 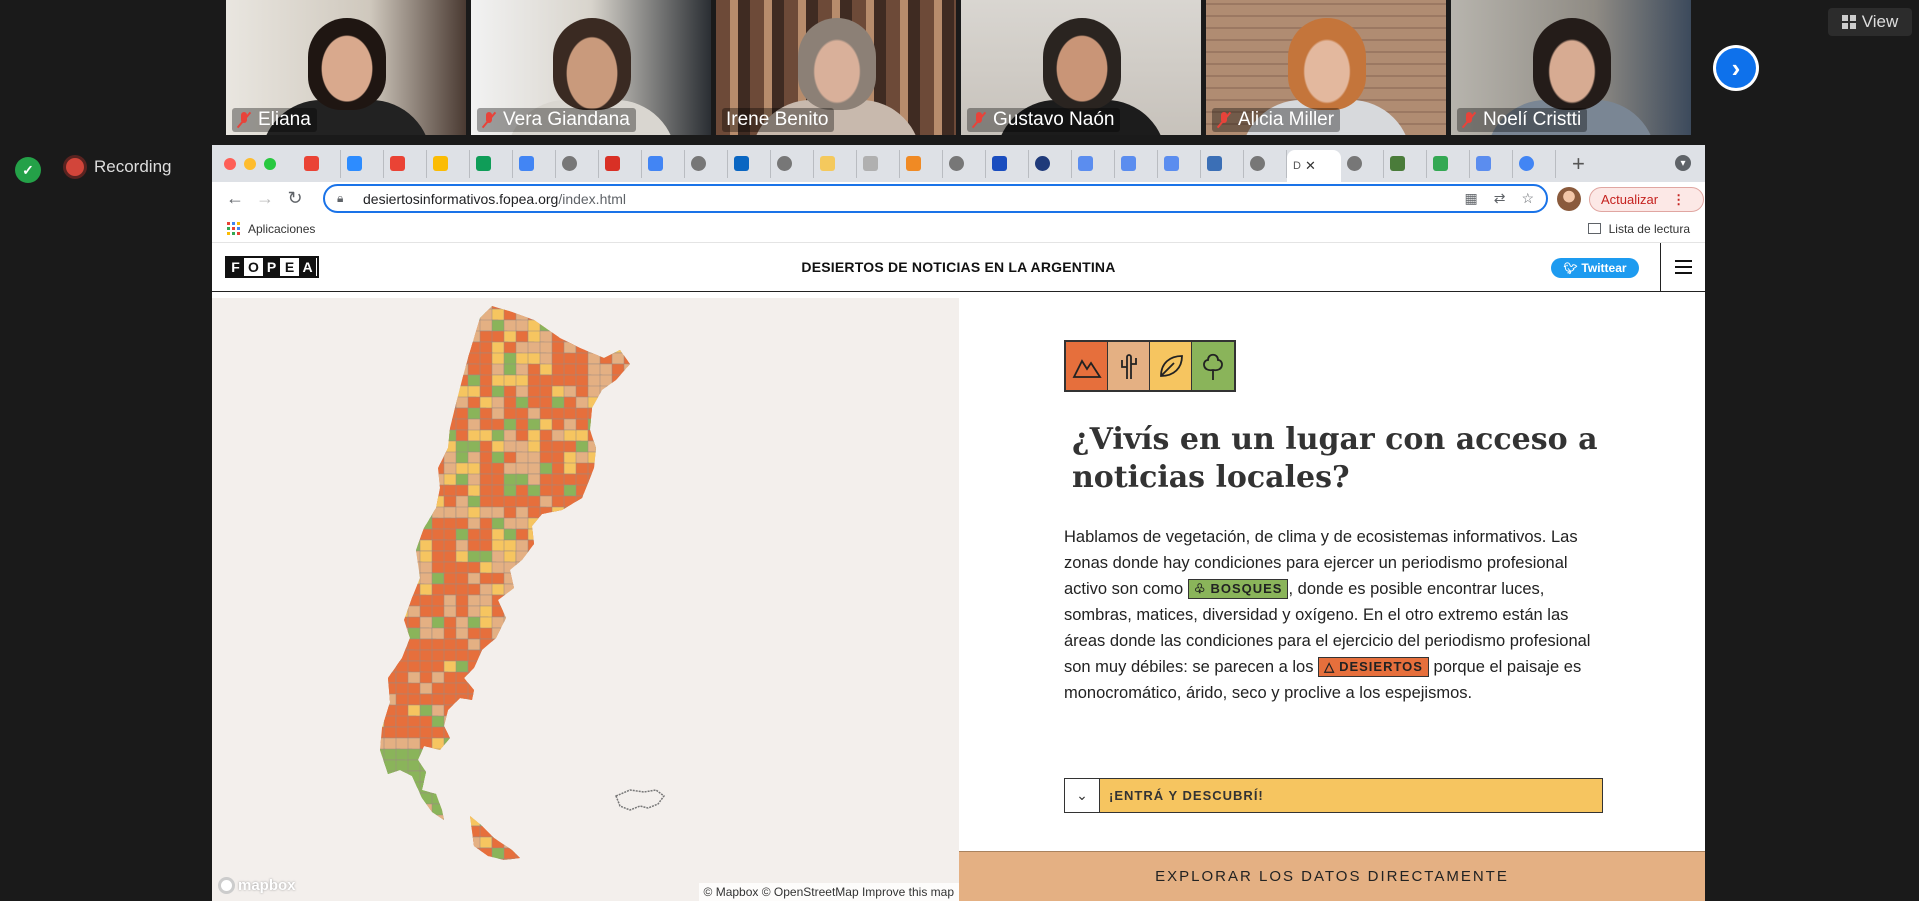 I want to click on discover-button: ⌄ ¡ENTRÁ Y DESCUBRÍ!, so click(x=1333, y=795).